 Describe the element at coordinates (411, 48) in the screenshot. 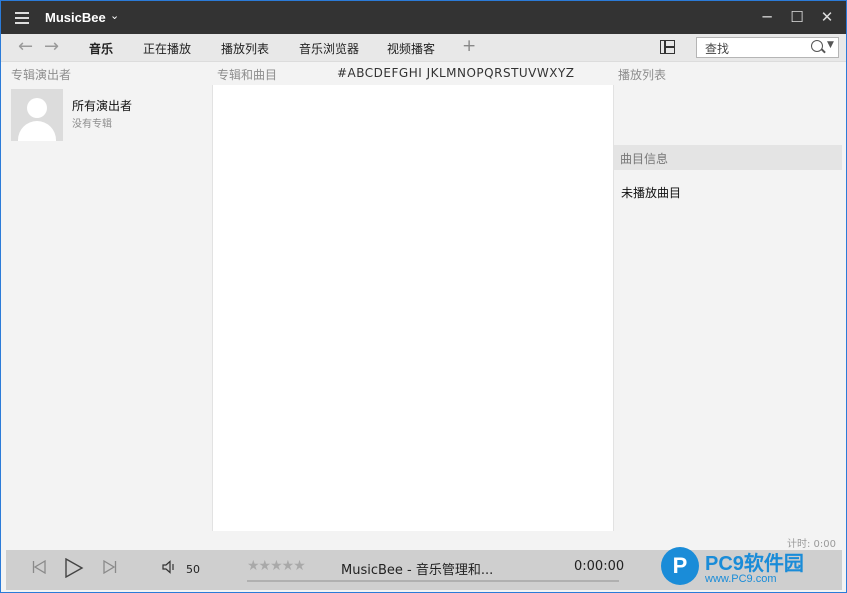

I see `tab-podcasts: 视频播客` at that location.